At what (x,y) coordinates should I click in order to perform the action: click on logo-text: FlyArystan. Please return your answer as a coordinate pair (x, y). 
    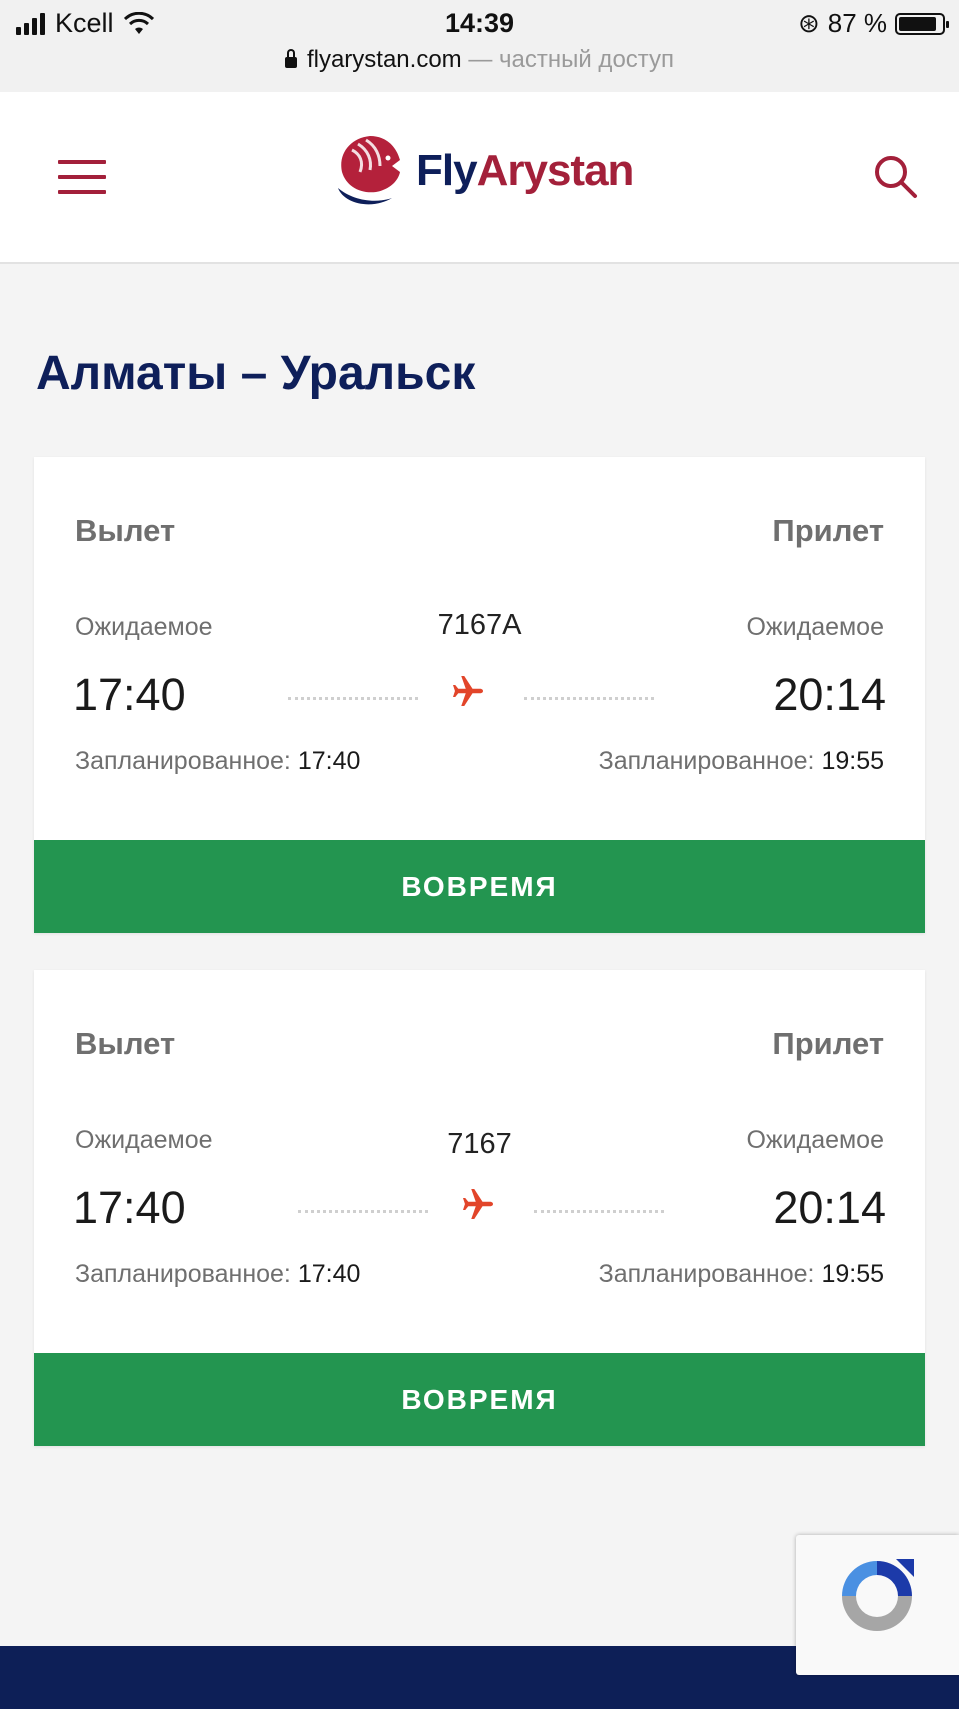
    Looking at the image, I should click on (525, 171).